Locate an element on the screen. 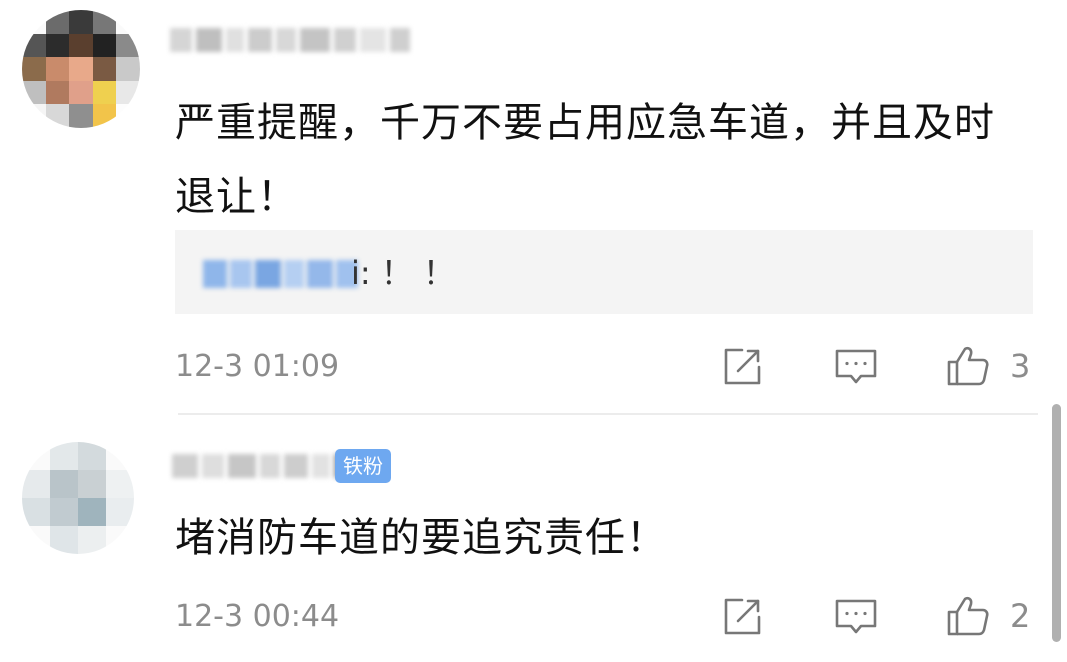 This screenshot has height=662, width=1067. scrollbar is located at coordinates (1056, 523).